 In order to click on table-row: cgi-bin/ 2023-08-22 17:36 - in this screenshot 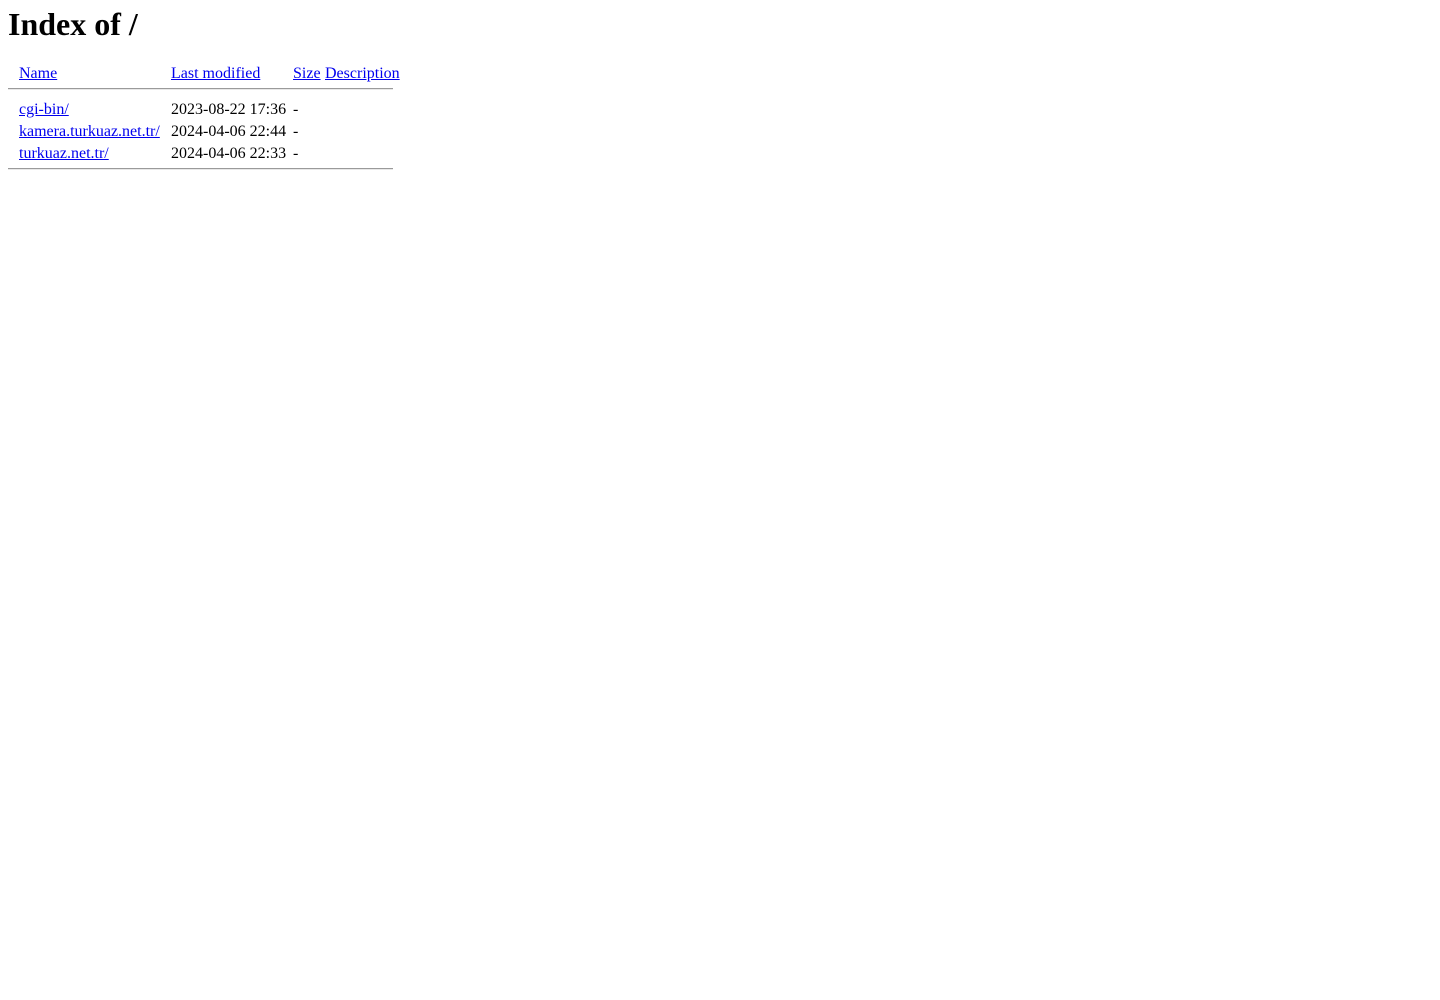, I will do `click(207, 110)`.